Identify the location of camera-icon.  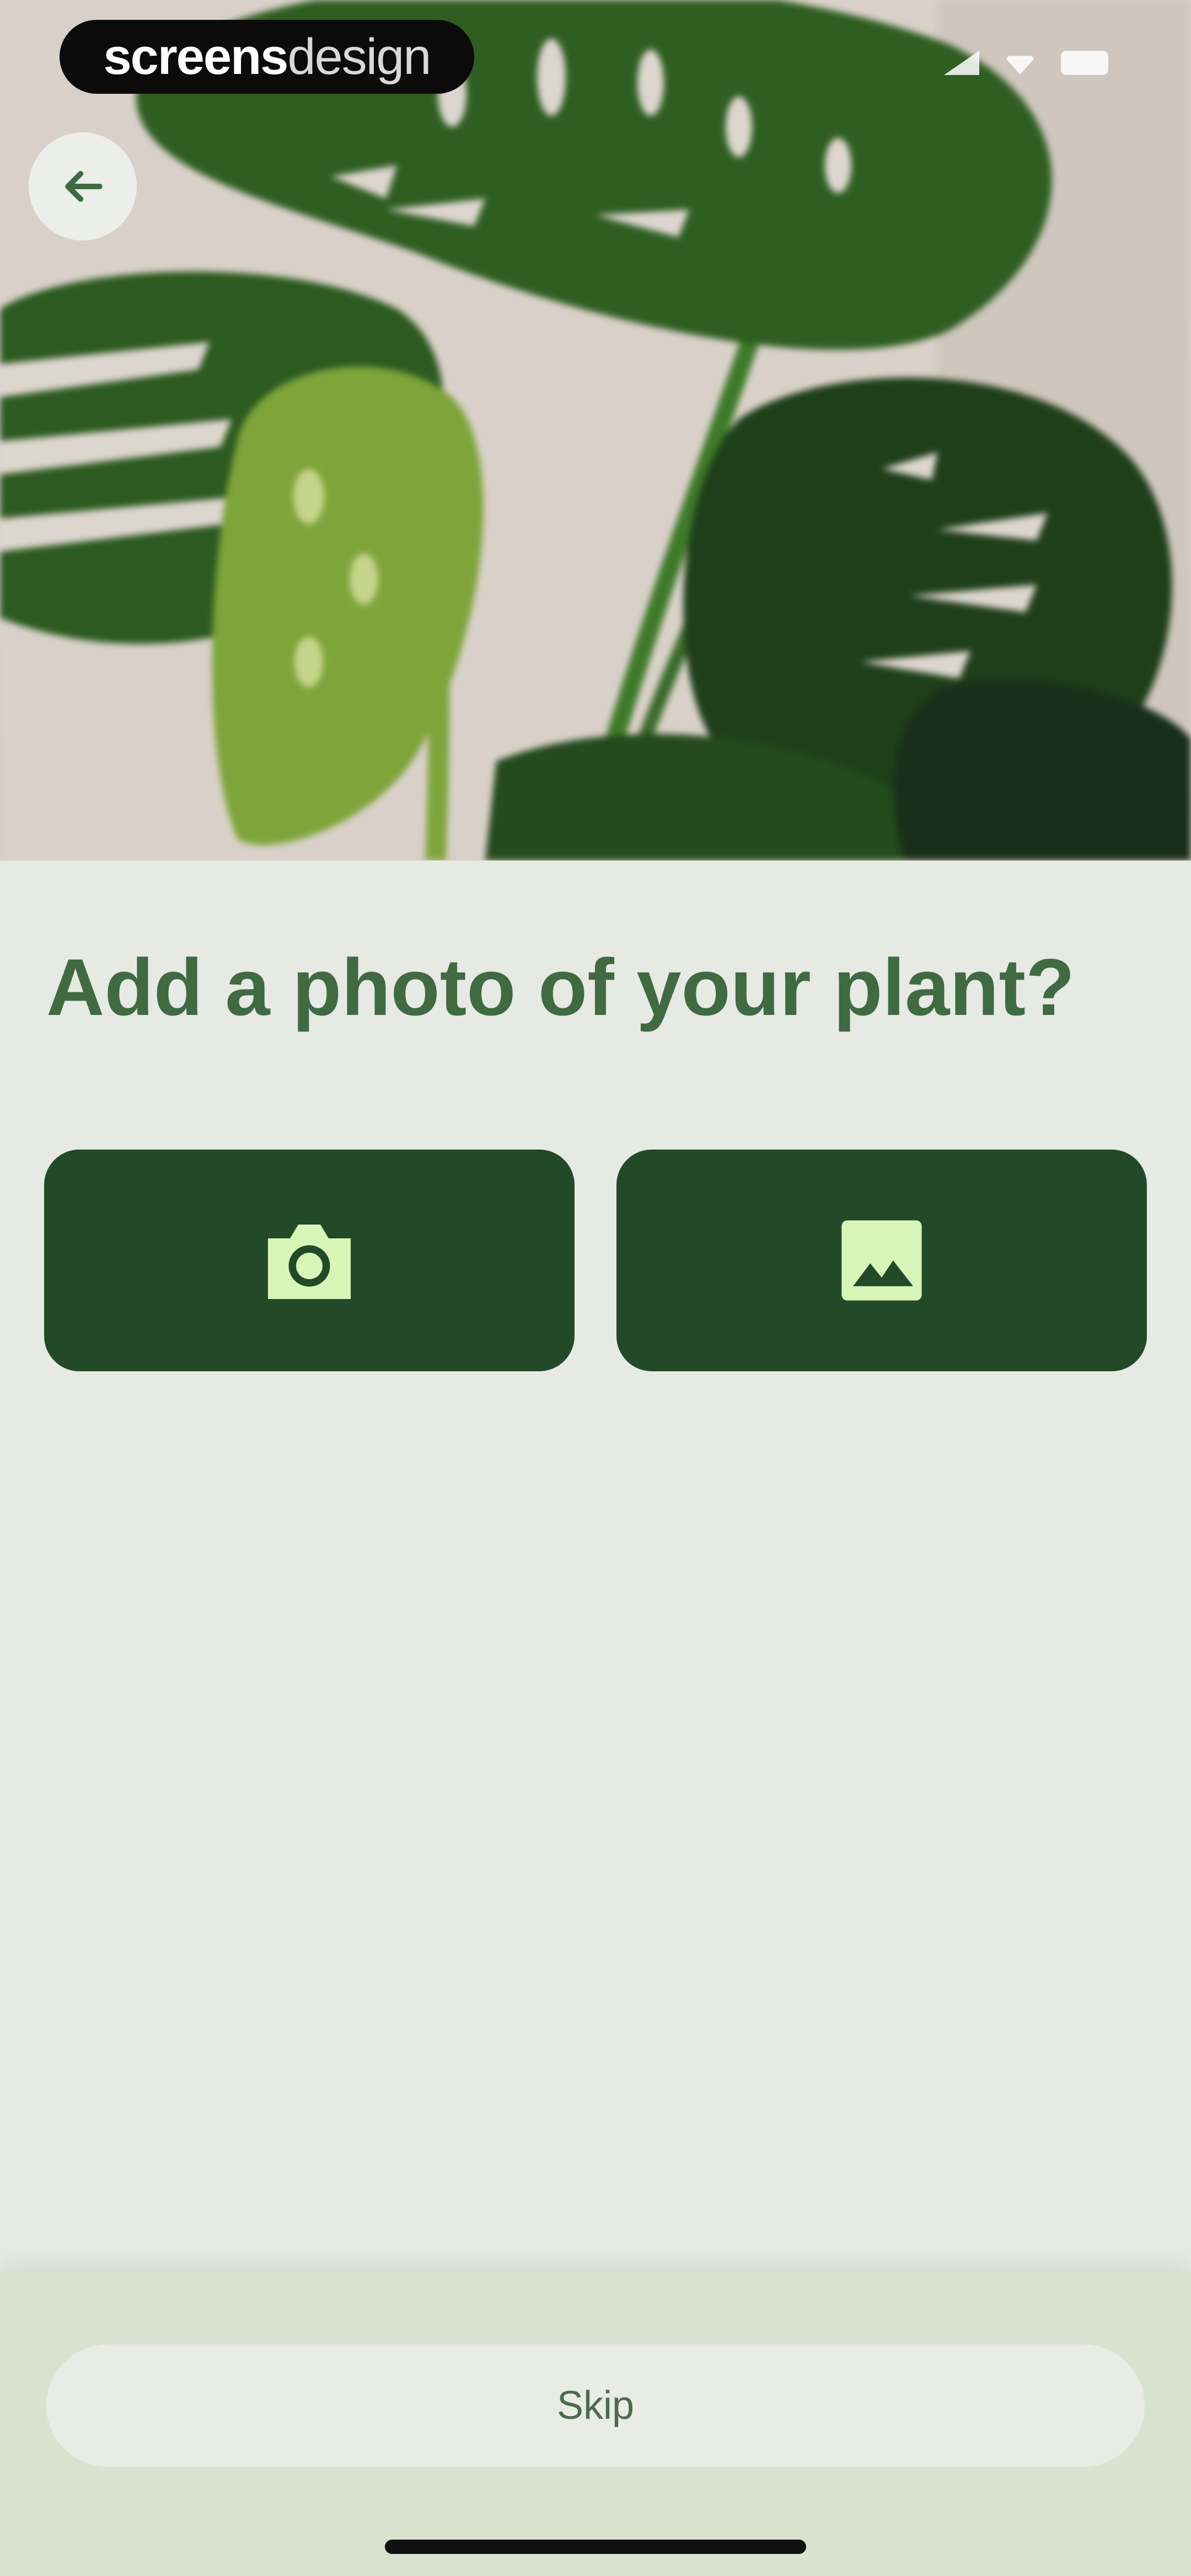
(309, 1262).